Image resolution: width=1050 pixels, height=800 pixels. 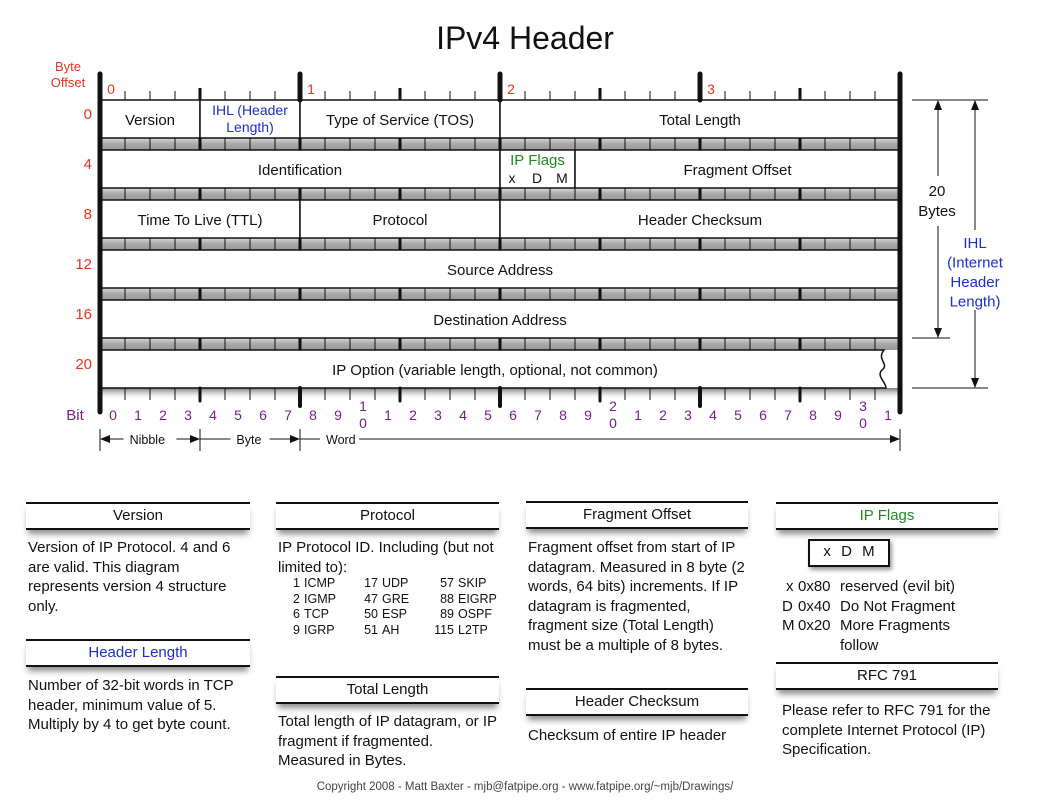 What do you see at coordinates (88, 164) in the screenshot?
I see `row-offset-label: 4` at bounding box center [88, 164].